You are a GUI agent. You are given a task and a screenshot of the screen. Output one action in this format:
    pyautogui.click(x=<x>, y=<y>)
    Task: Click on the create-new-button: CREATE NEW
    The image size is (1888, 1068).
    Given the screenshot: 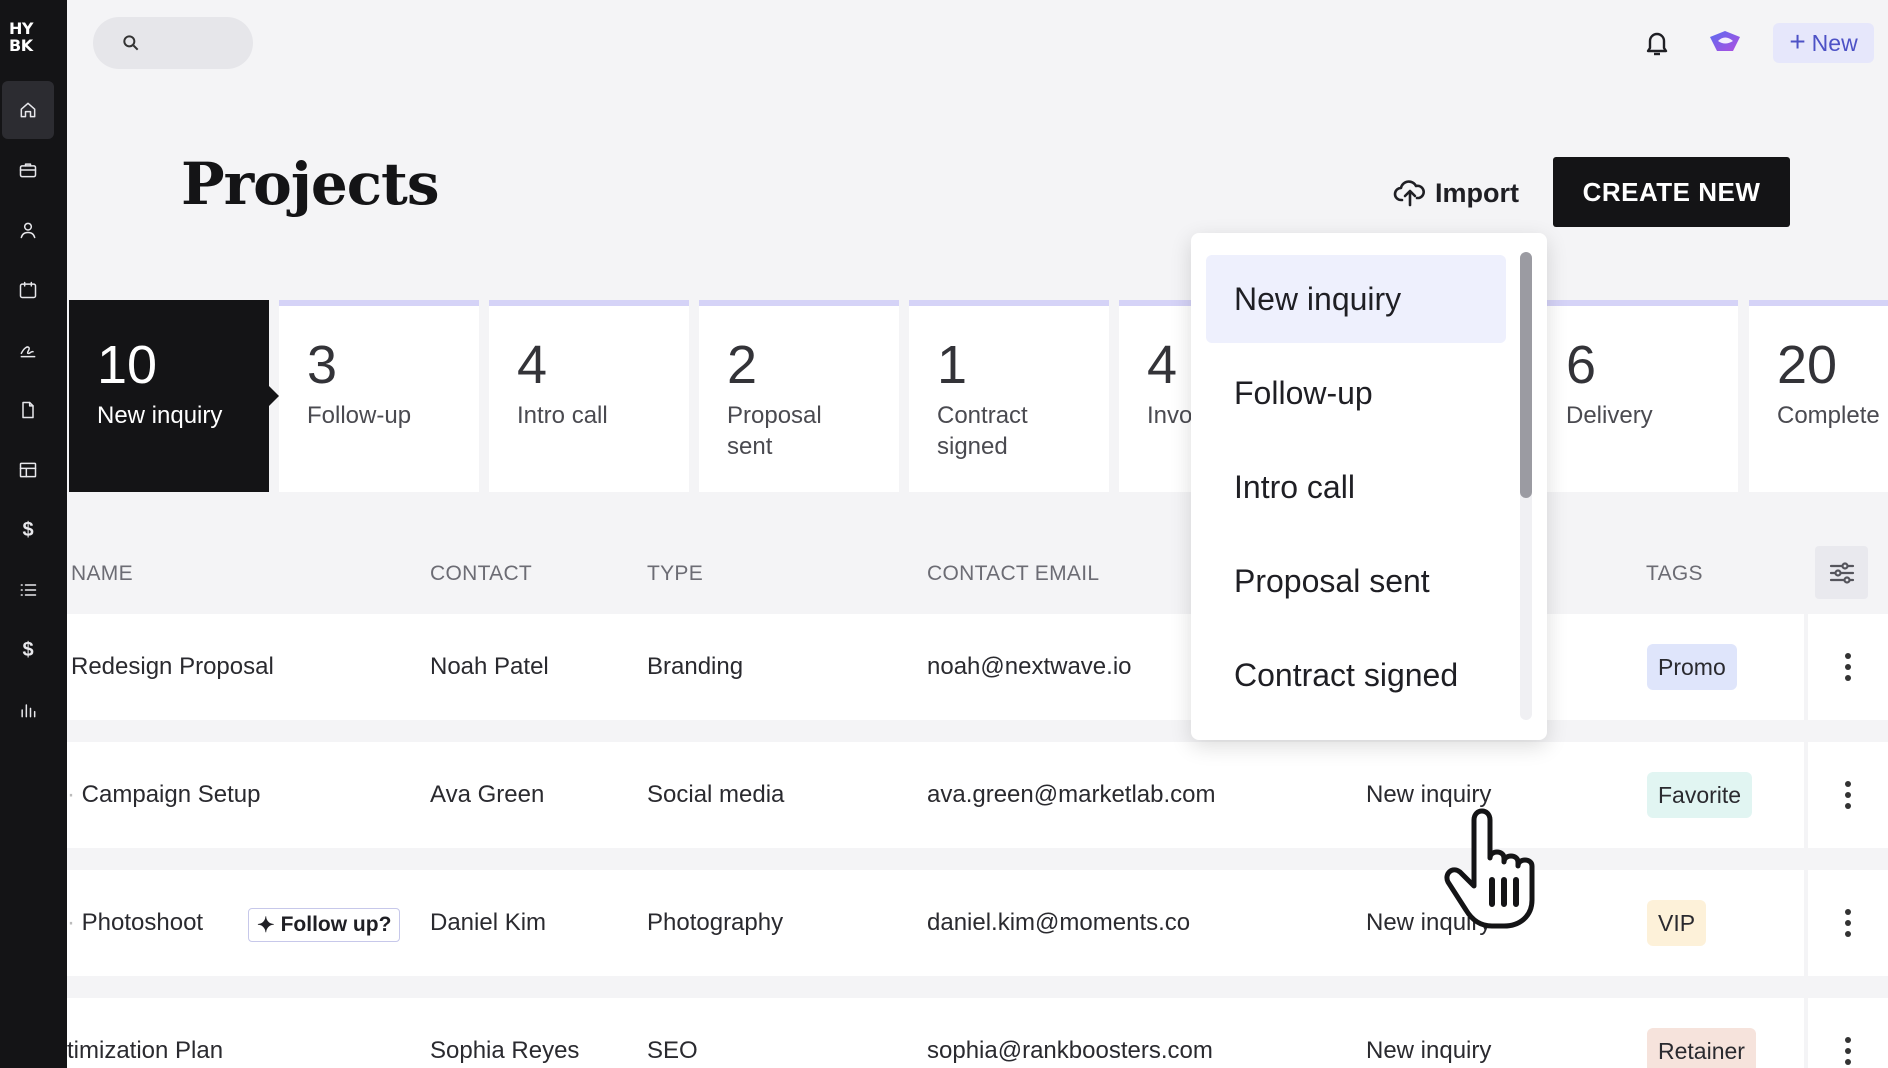 What is the action you would take?
    pyautogui.click(x=1671, y=192)
    